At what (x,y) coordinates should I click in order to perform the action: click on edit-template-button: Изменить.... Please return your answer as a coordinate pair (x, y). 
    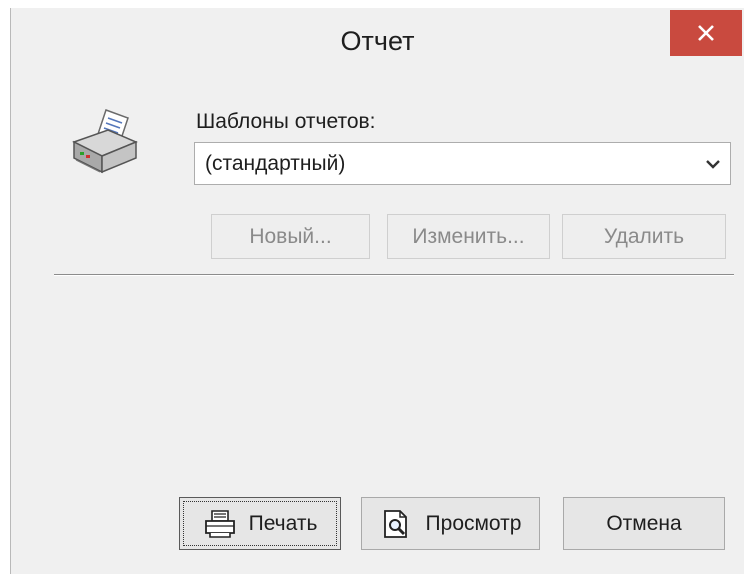
    Looking at the image, I should click on (468, 236).